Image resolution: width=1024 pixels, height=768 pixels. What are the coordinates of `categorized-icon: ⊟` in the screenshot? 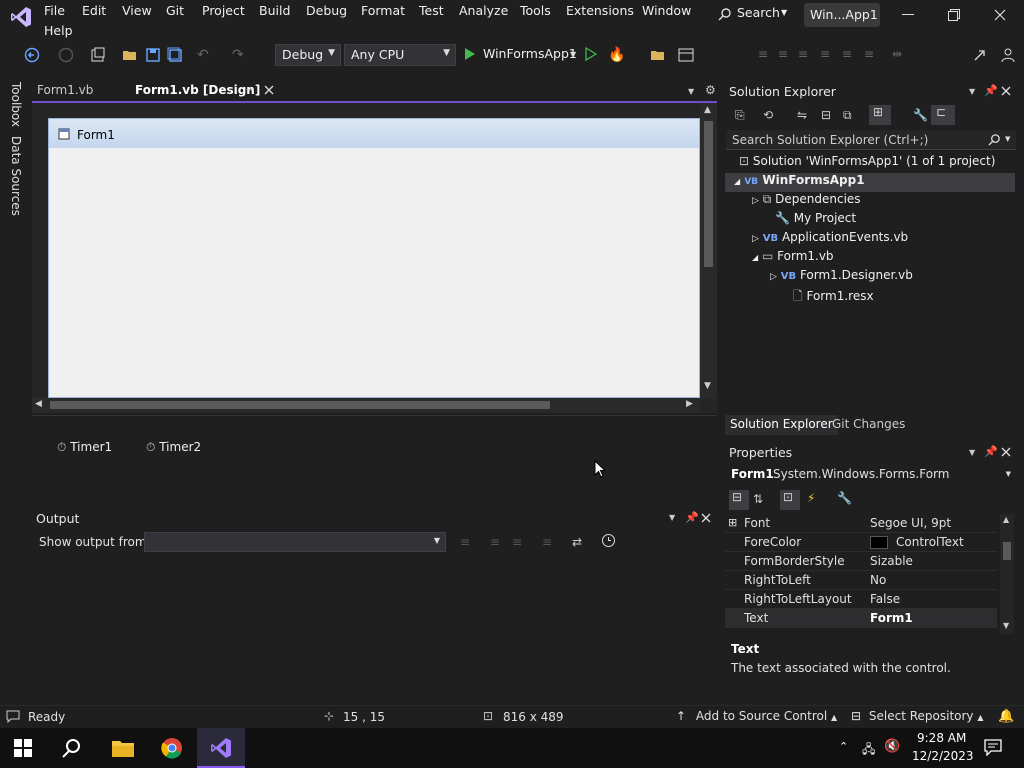 It's located at (739, 500).